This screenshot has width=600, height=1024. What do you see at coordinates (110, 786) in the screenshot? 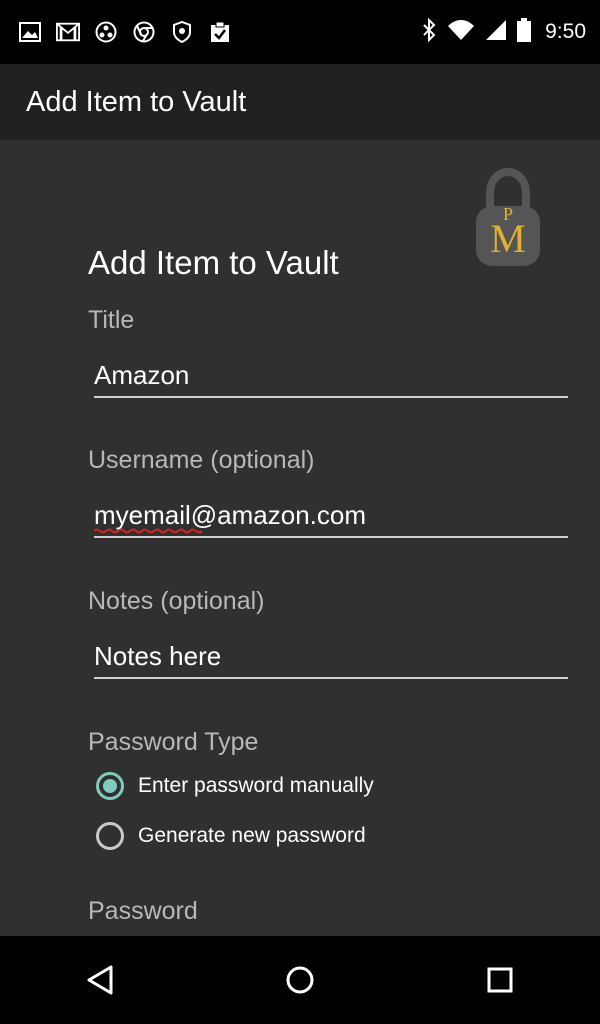
I see `radio-selected-icon` at bounding box center [110, 786].